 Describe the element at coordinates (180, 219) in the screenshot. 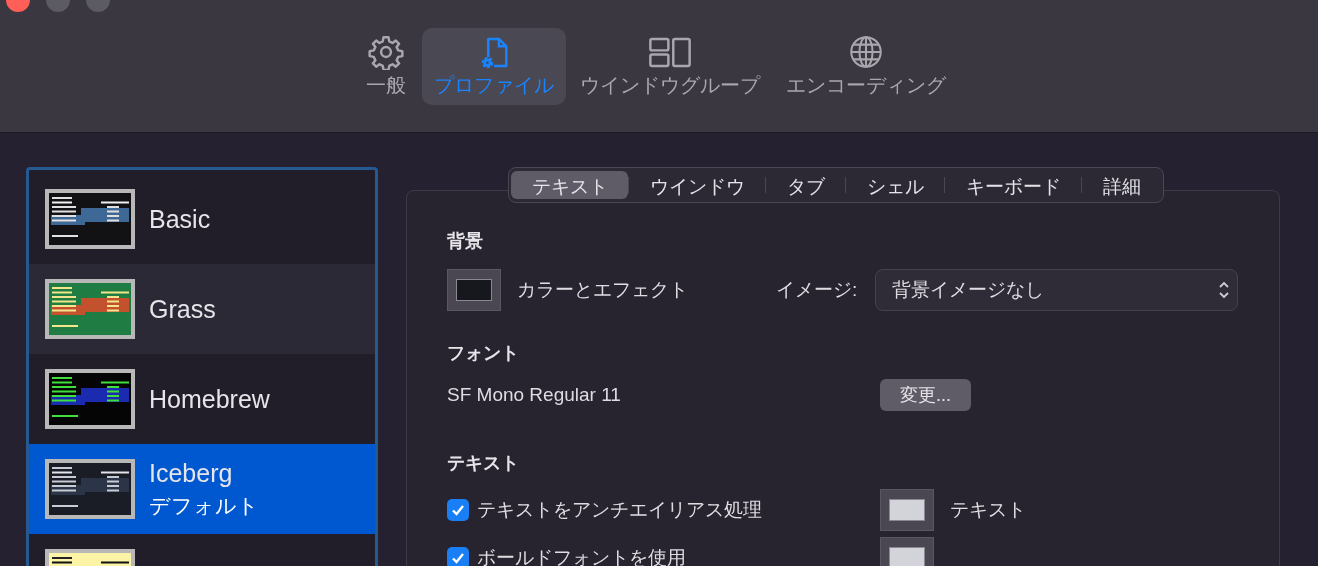

I see `profile-name: Basic` at that location.